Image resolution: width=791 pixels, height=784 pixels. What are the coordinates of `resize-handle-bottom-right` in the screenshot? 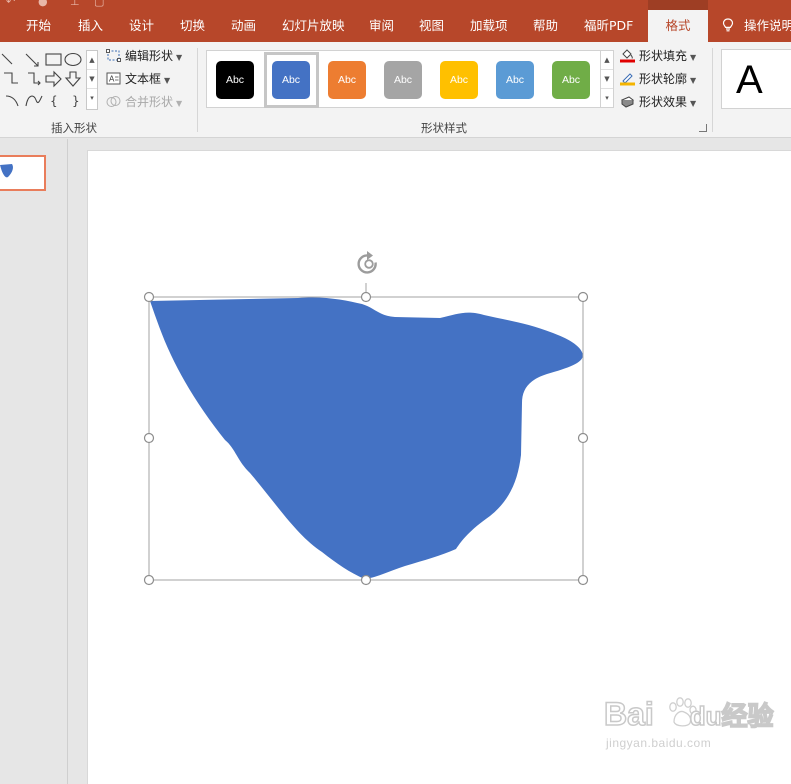 It's located at (583, 580).